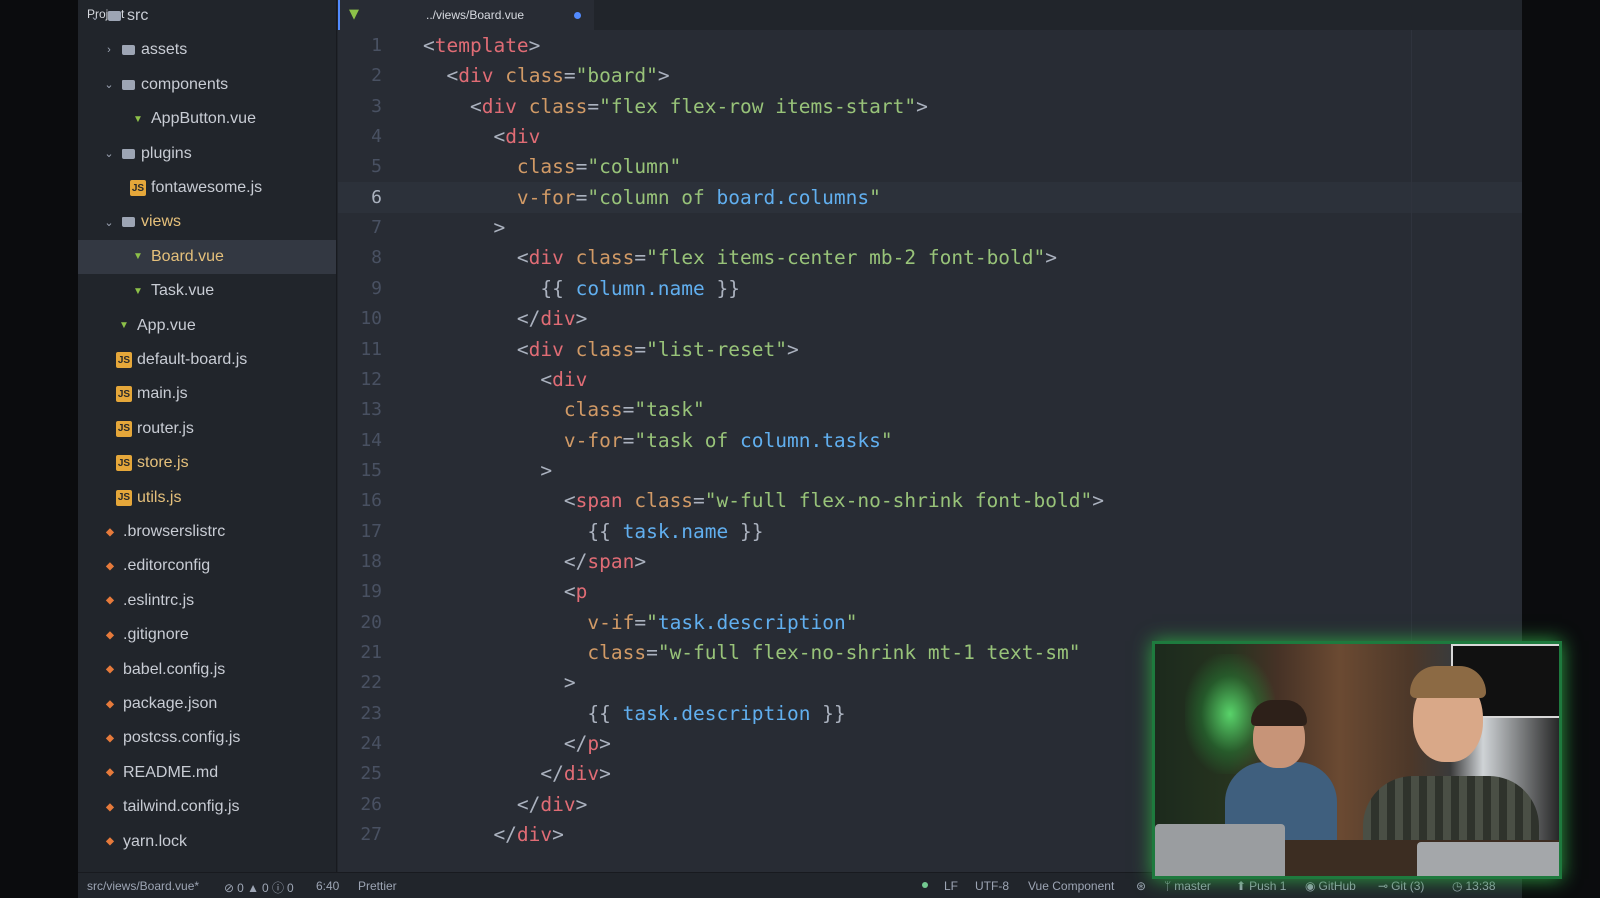  What do you see at coordinates (360, 440) in the screenshot?
I see `line-number: 14` at bounding box center [360, 440].